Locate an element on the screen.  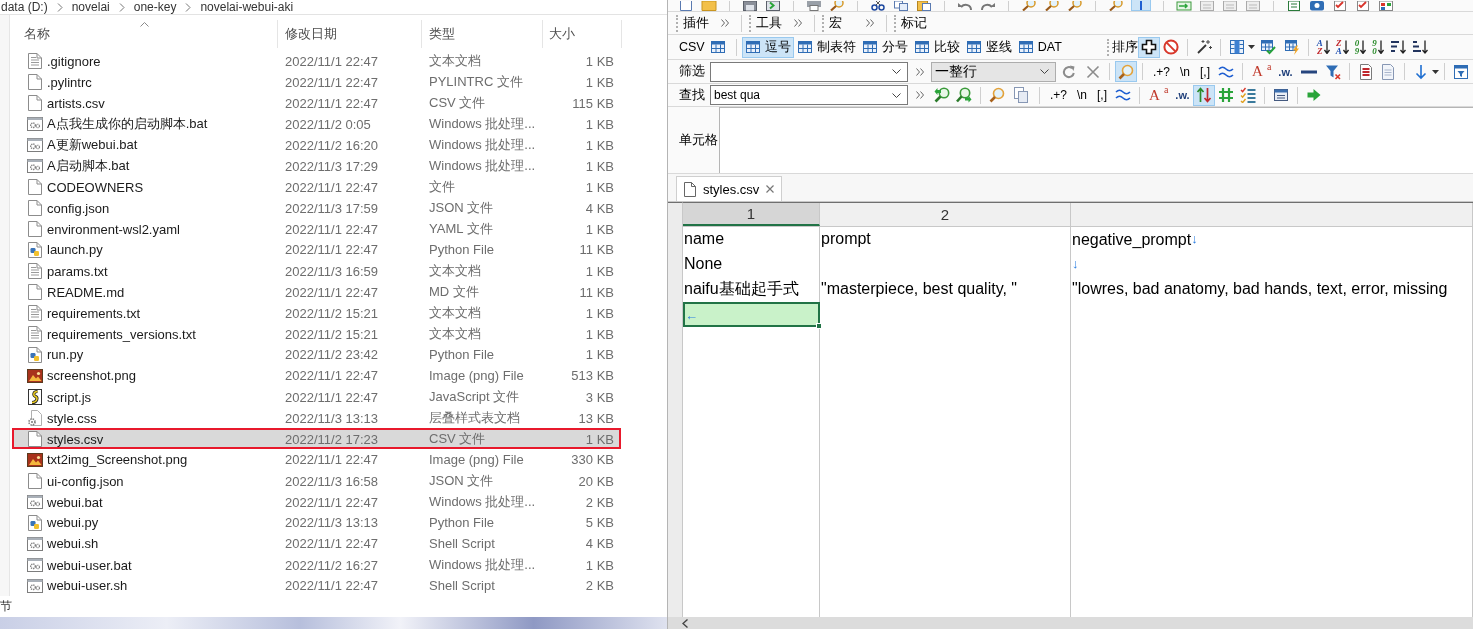
file-row: webui.sh 2022/11/1 22:47 Shell Script 4 KB is located at coordinates (316, 543).